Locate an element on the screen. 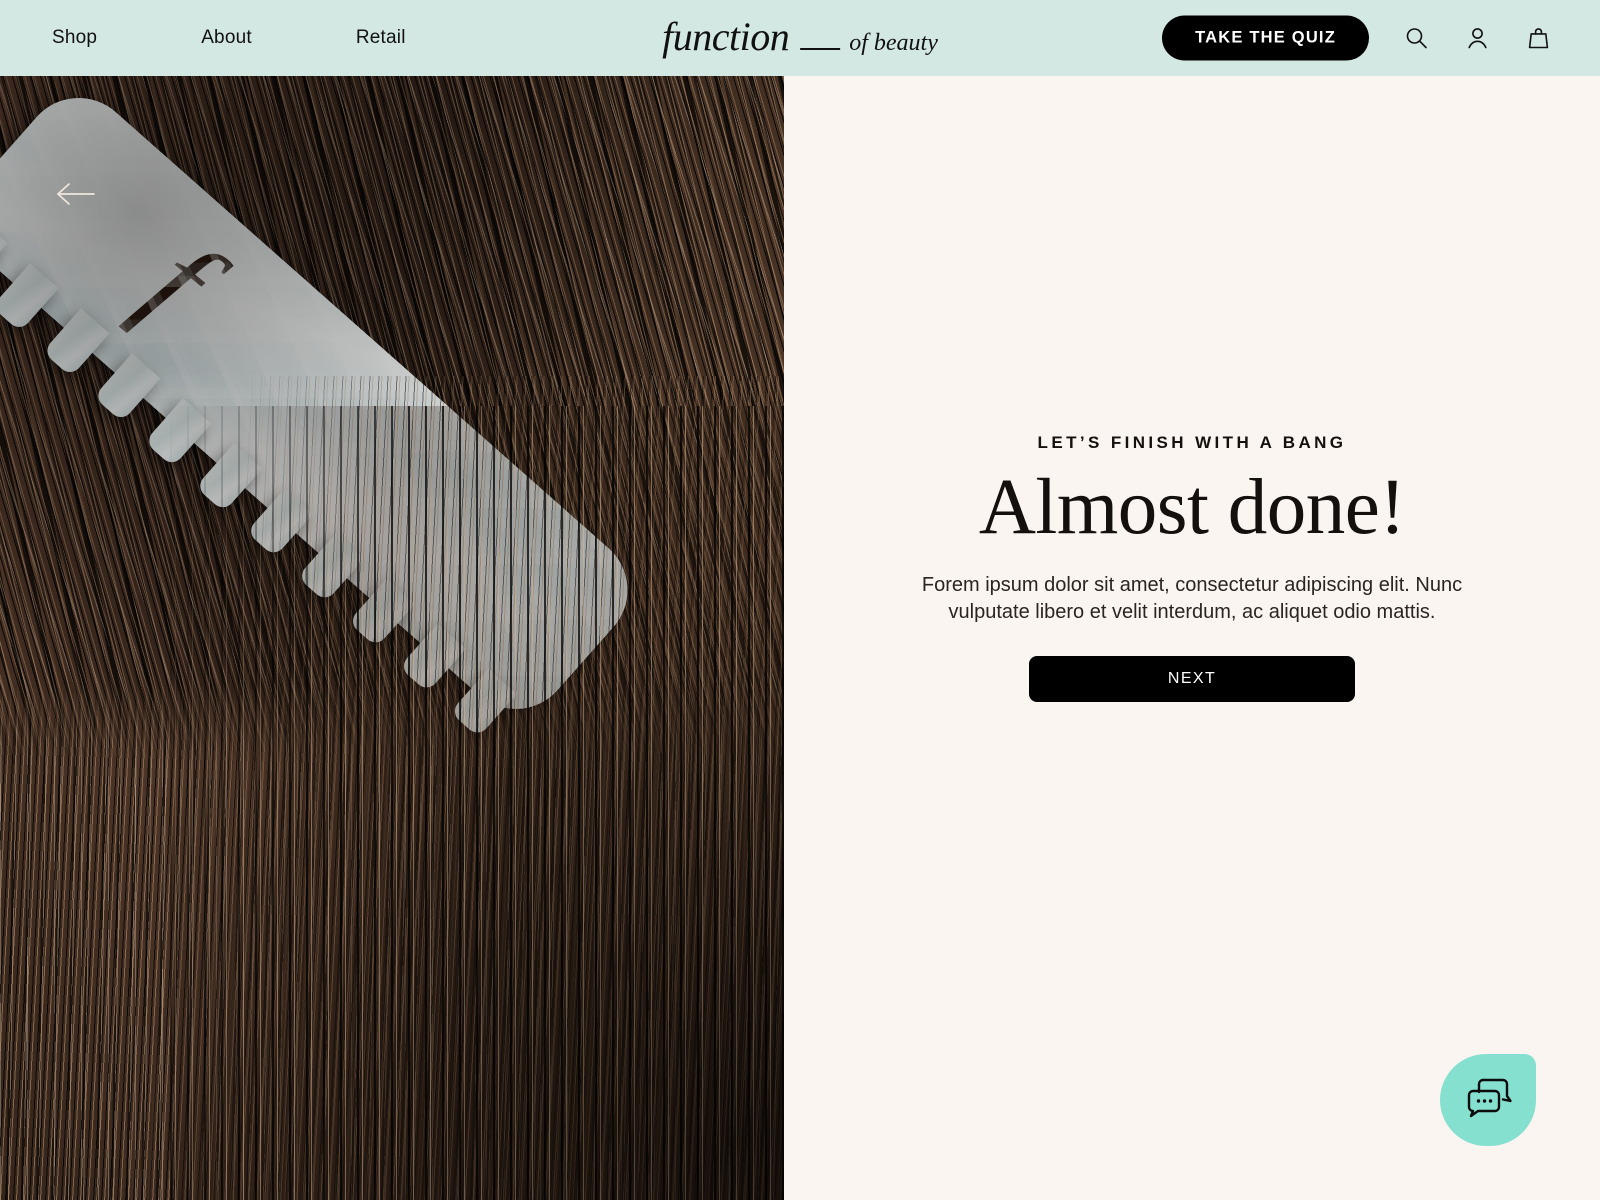 Image resolution: width=1600 pixels, height=1200 pixels. chat-launcher-button is located at coordinates (1488, 1100).